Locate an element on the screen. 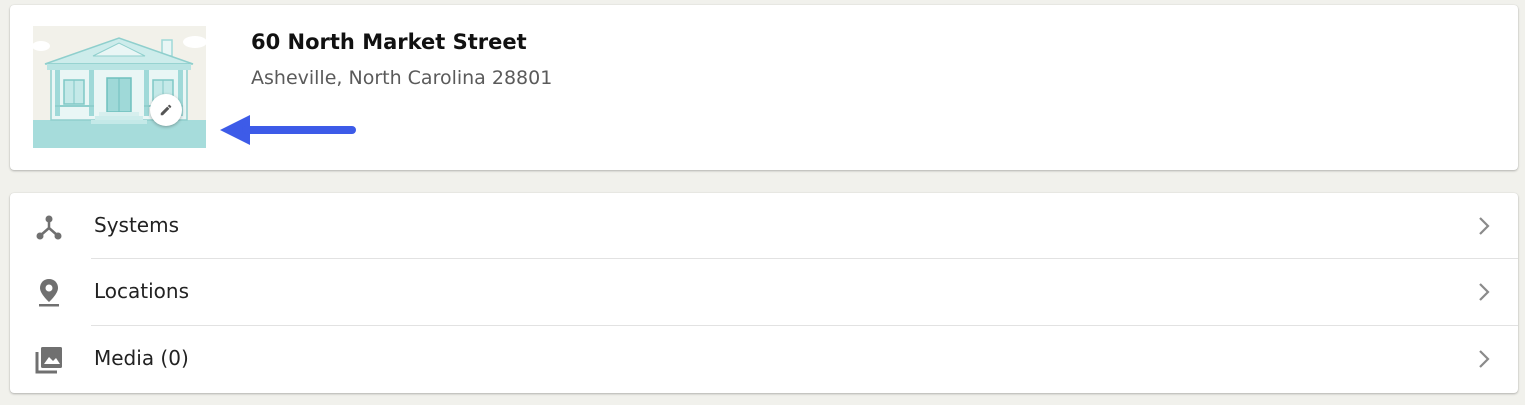 The width and height of the screenshot is (1525, 405). property-address-subtitle: Asheville, North Carolina 28801 is located at coordinates (402, 78).